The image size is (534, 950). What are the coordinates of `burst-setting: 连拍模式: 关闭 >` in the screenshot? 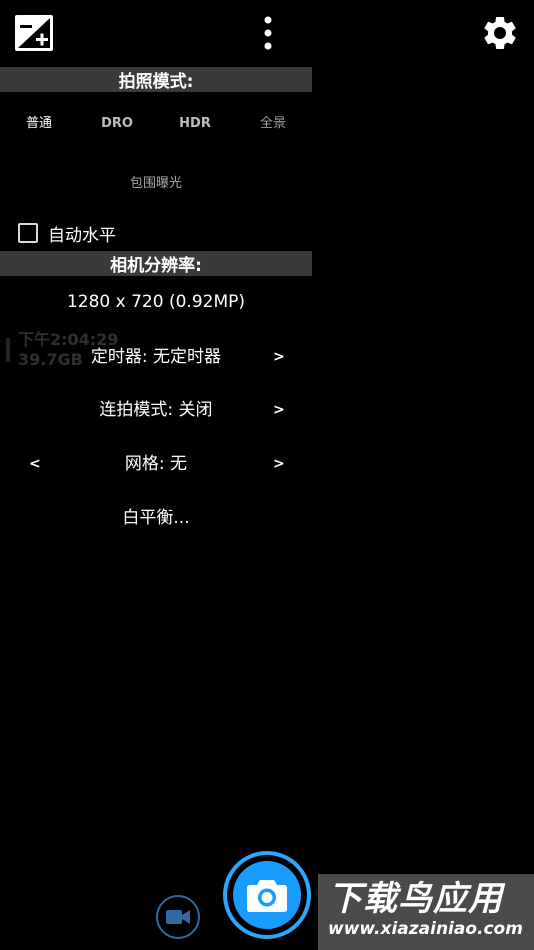 It's located at (156, 410).